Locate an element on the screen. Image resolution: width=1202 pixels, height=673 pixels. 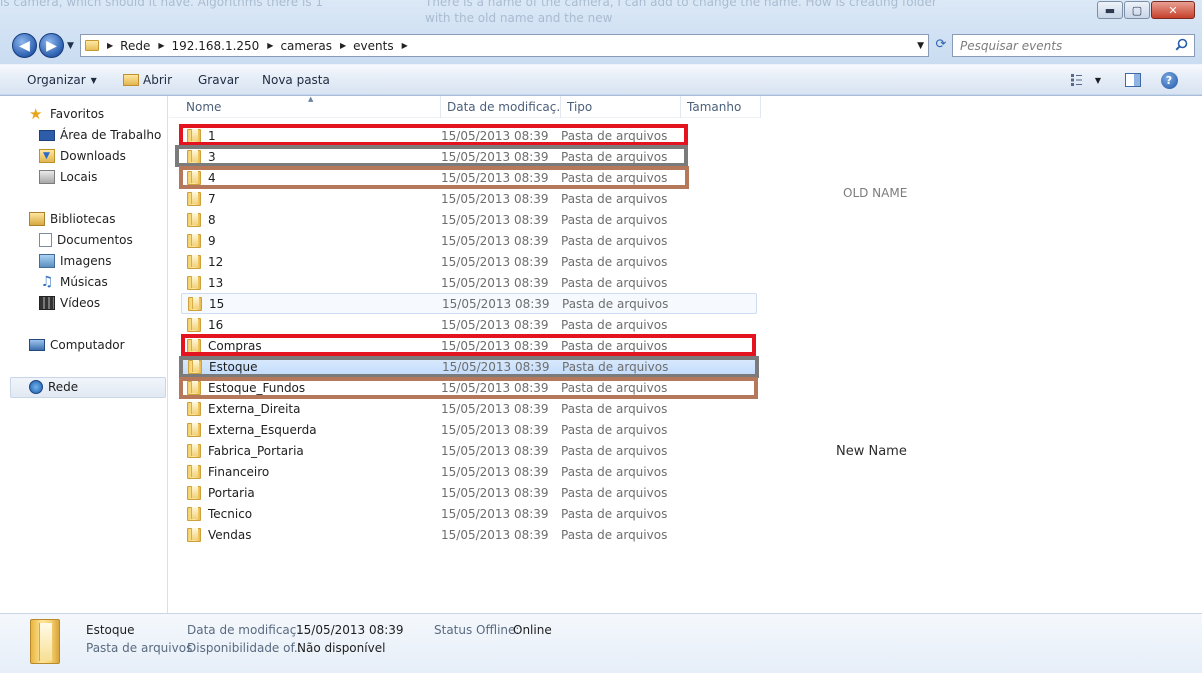
file-name-cell: 7 is located at coordinates (311, 198).